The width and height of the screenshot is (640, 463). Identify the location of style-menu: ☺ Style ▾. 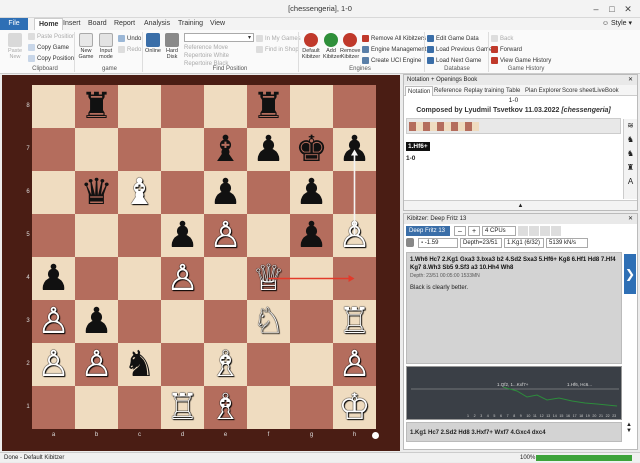
(617, 24).